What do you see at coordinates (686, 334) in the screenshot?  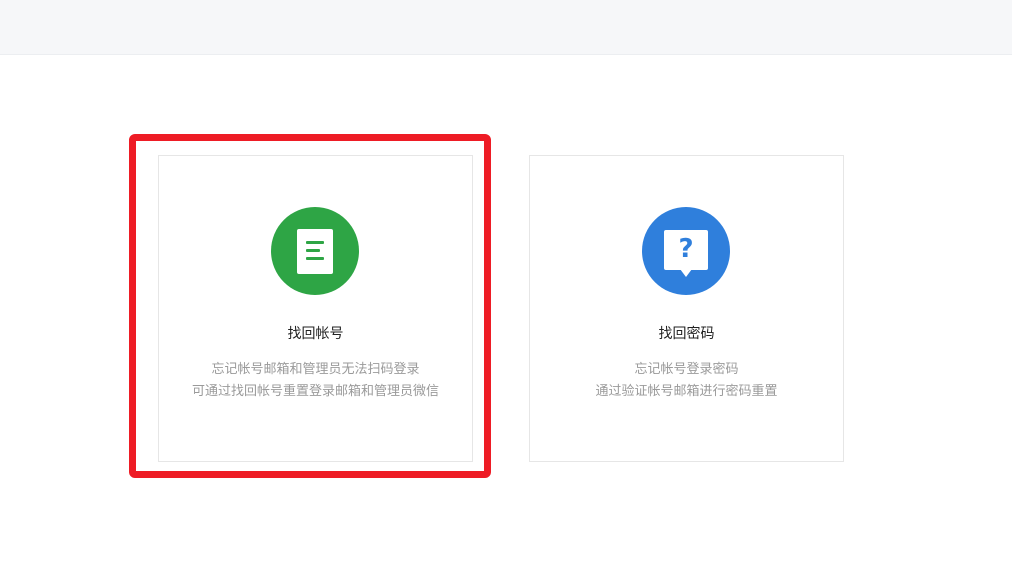 I see `recover-password-title: 找回密码` at bounding box center [686, 334].